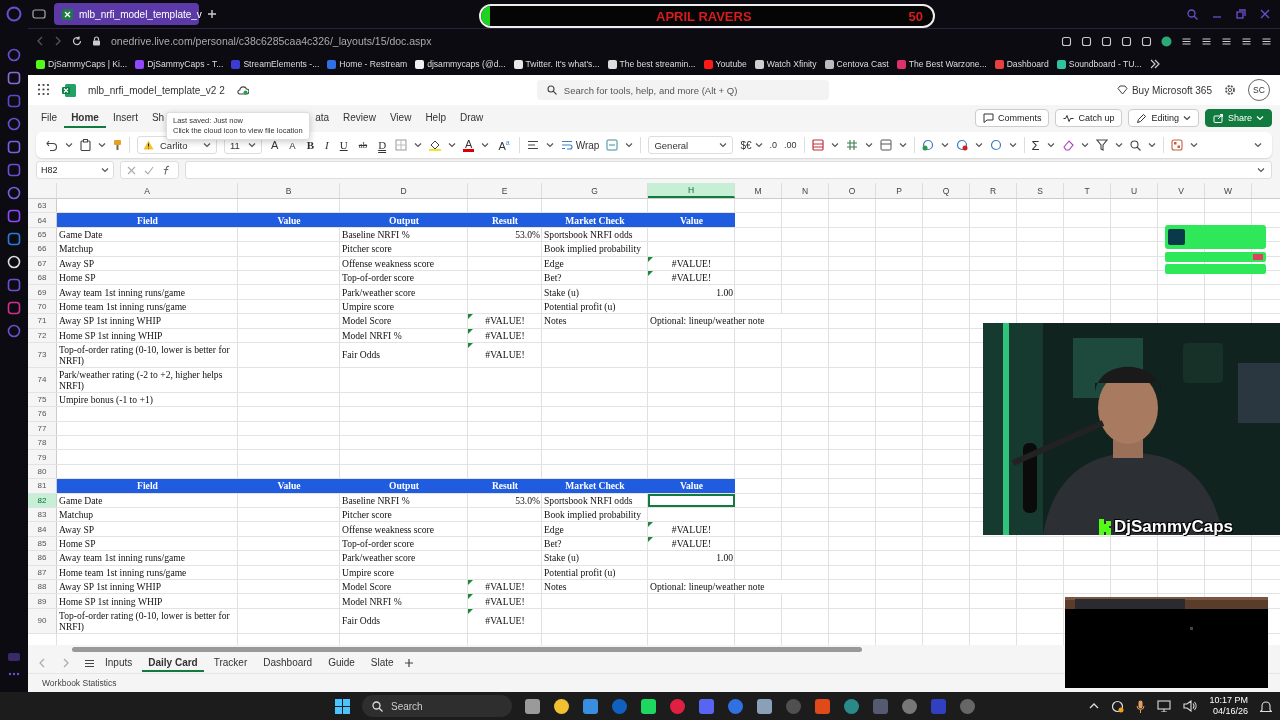  What do you see at coordinates (724, 558) in the screenshot?
I see `table-cell-text: 1.00` at bounding box center [724, 558].